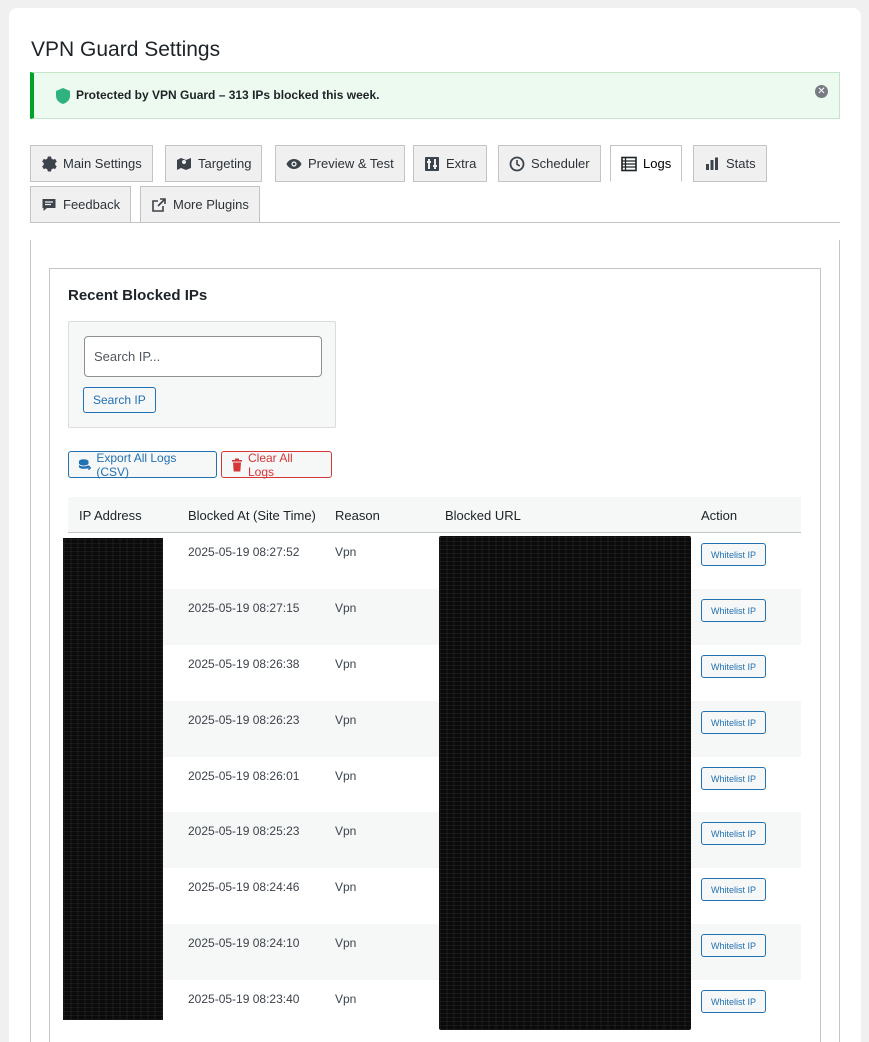 This screenshot has height=1042, width=869. I want to click on database-export-icon, so click(85, 464).